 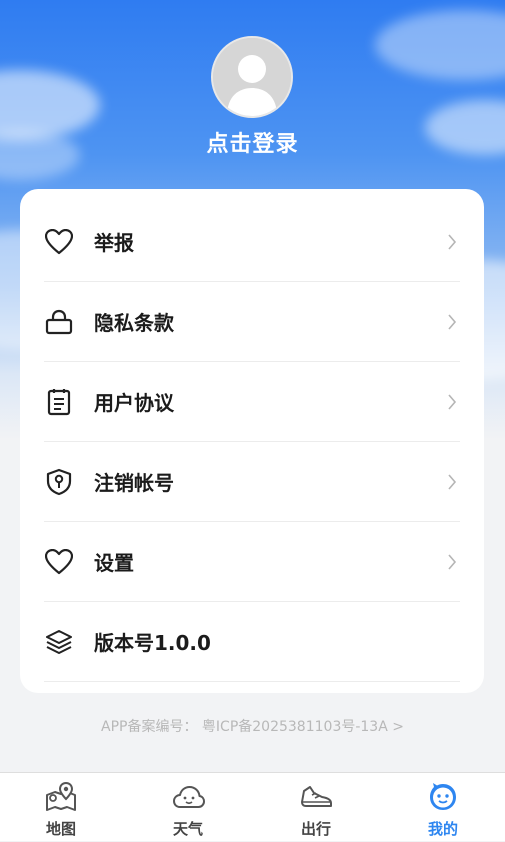 I want to click on login-link: 点击登录, so click(x=252, y=142).